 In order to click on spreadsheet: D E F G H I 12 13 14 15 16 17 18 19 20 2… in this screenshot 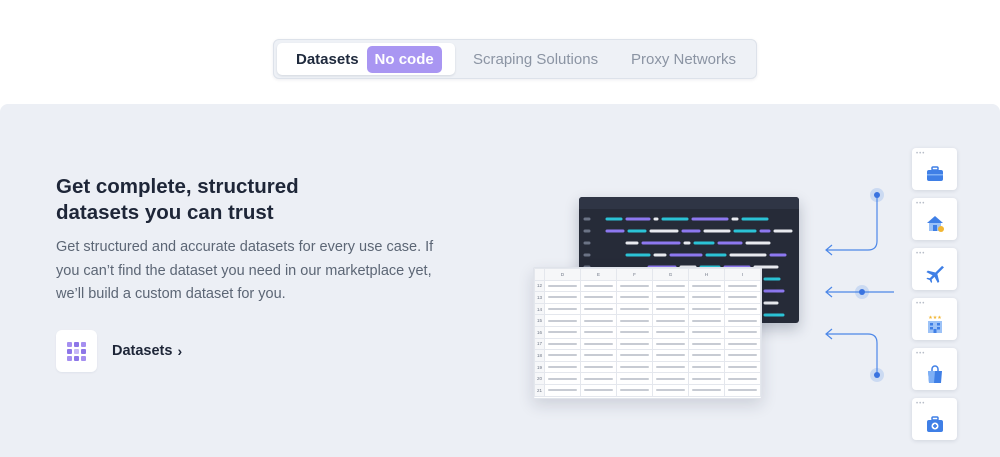, I will do `click(647, 333)`.